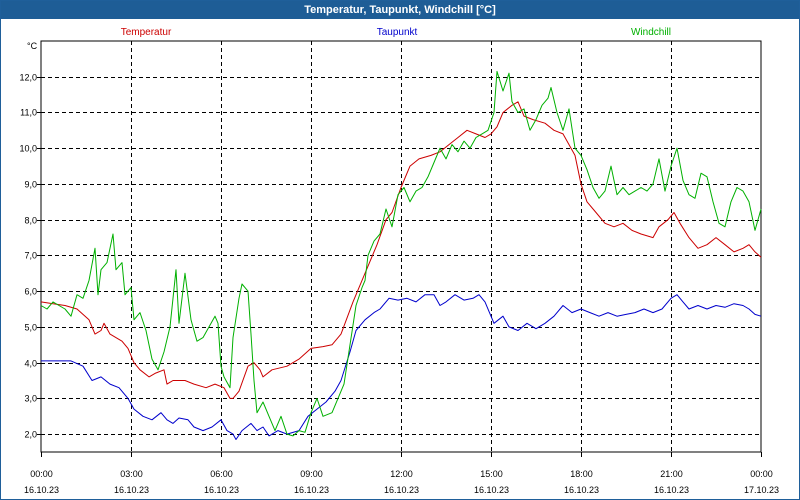 The image size is (800, 500). What do you see at coordinates (32, 46) in the screenshot?
I see `y-axis-label: °C` at bounding box center [32, 46].